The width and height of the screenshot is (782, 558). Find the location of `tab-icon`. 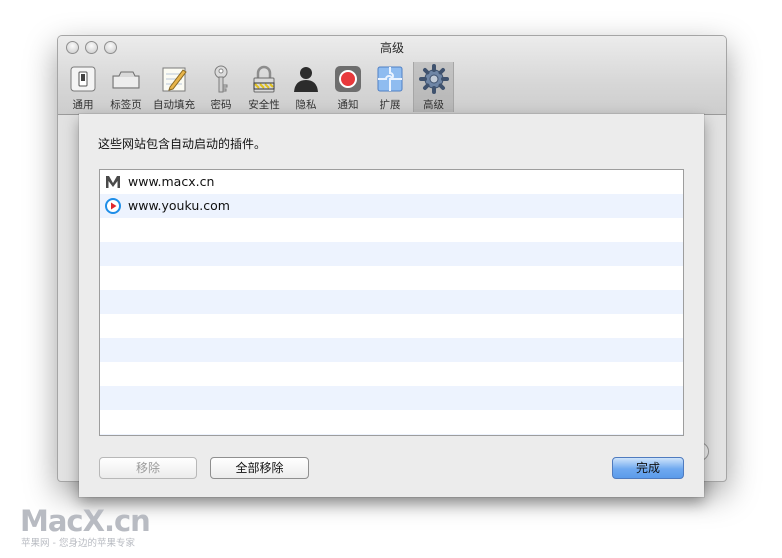

tab-icon is located at coordinates (126, 80).